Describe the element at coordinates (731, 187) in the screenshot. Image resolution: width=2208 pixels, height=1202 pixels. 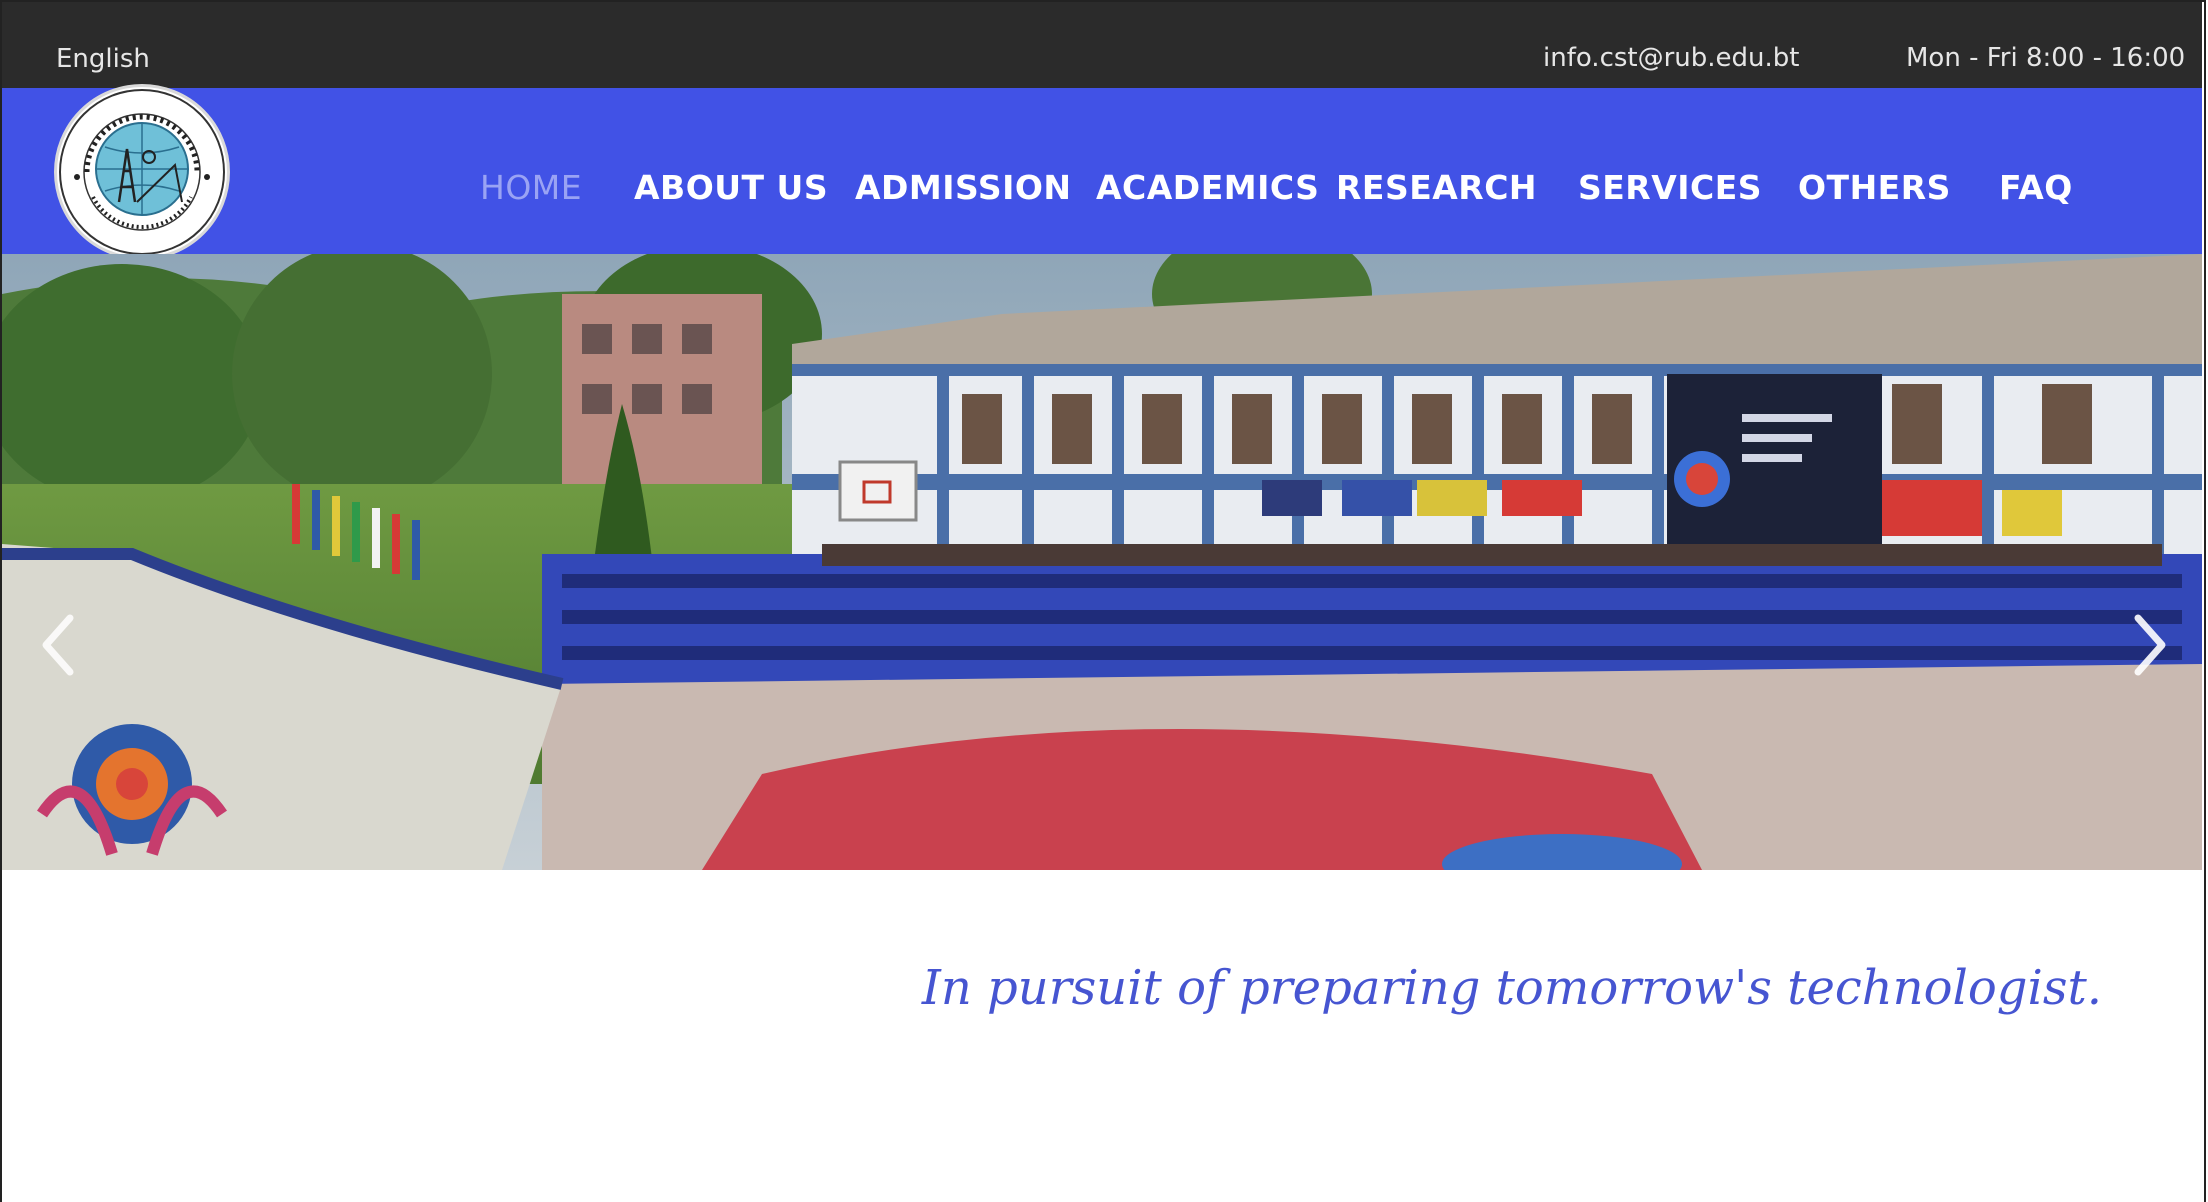
I see `nav-about-us: ABOUT US` at that location.